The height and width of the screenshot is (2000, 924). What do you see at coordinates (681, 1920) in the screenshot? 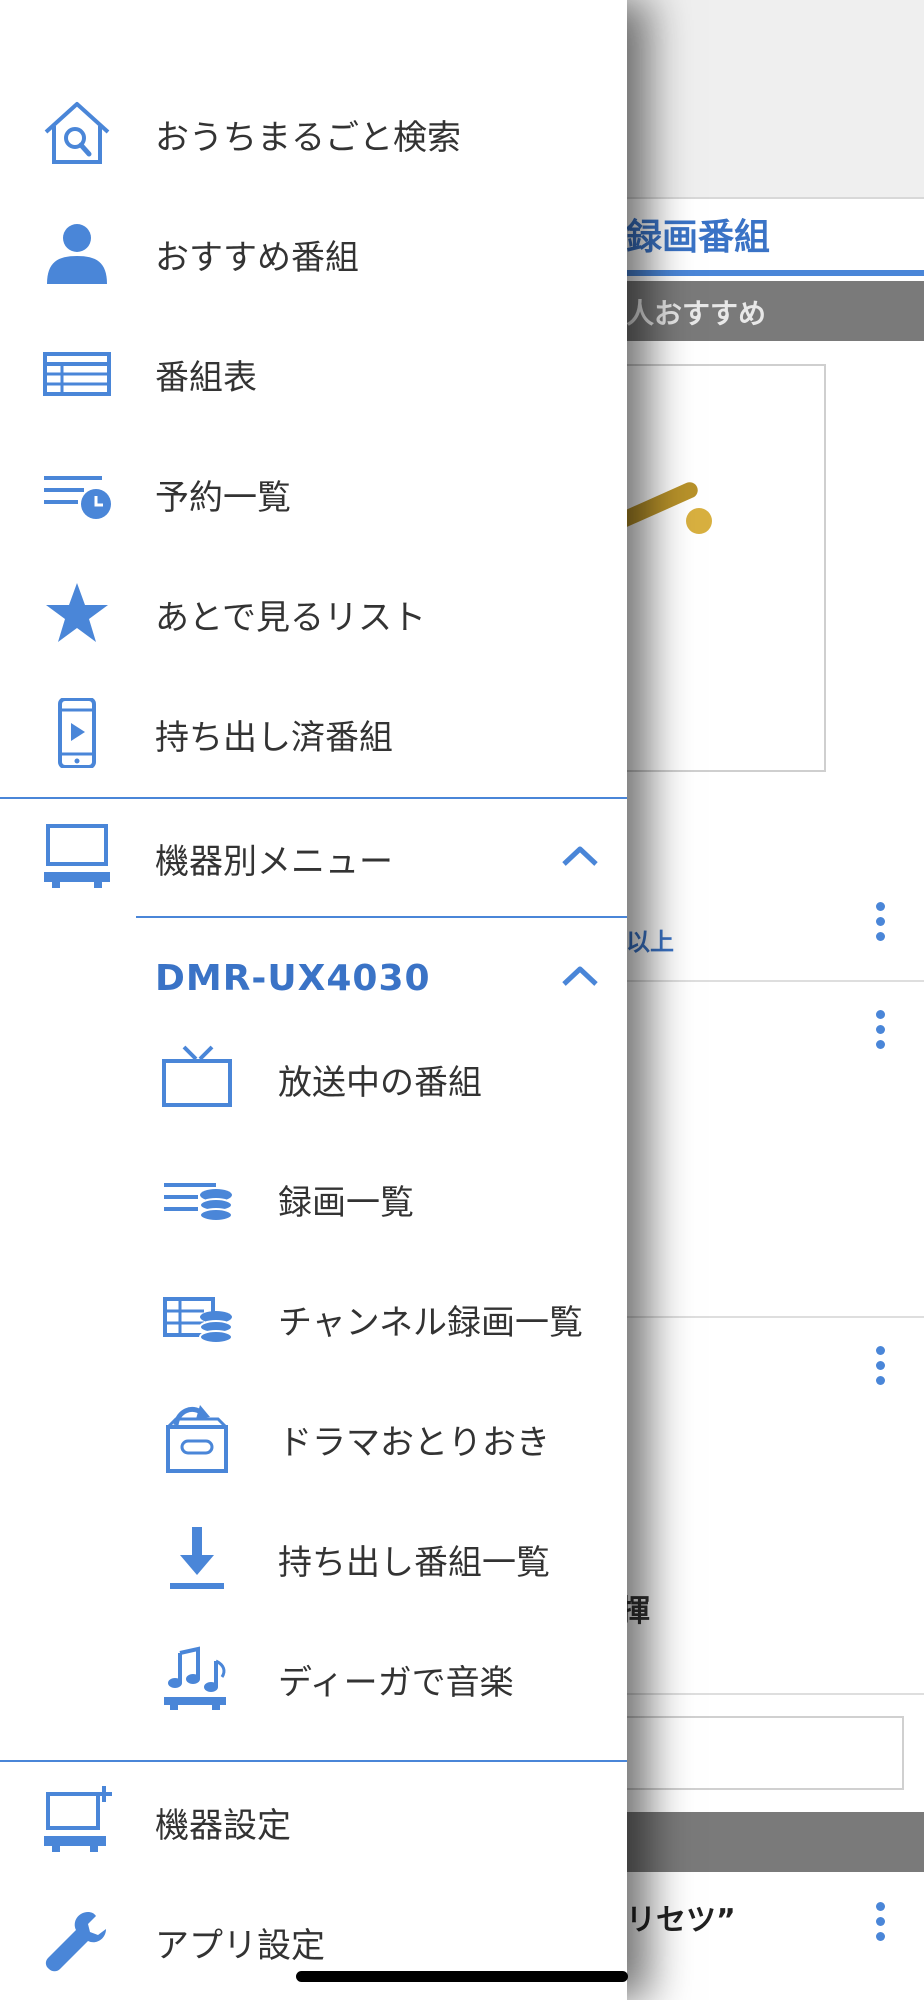
I see `background-item-title: リセツ”` at bounding box center [681, 1920].